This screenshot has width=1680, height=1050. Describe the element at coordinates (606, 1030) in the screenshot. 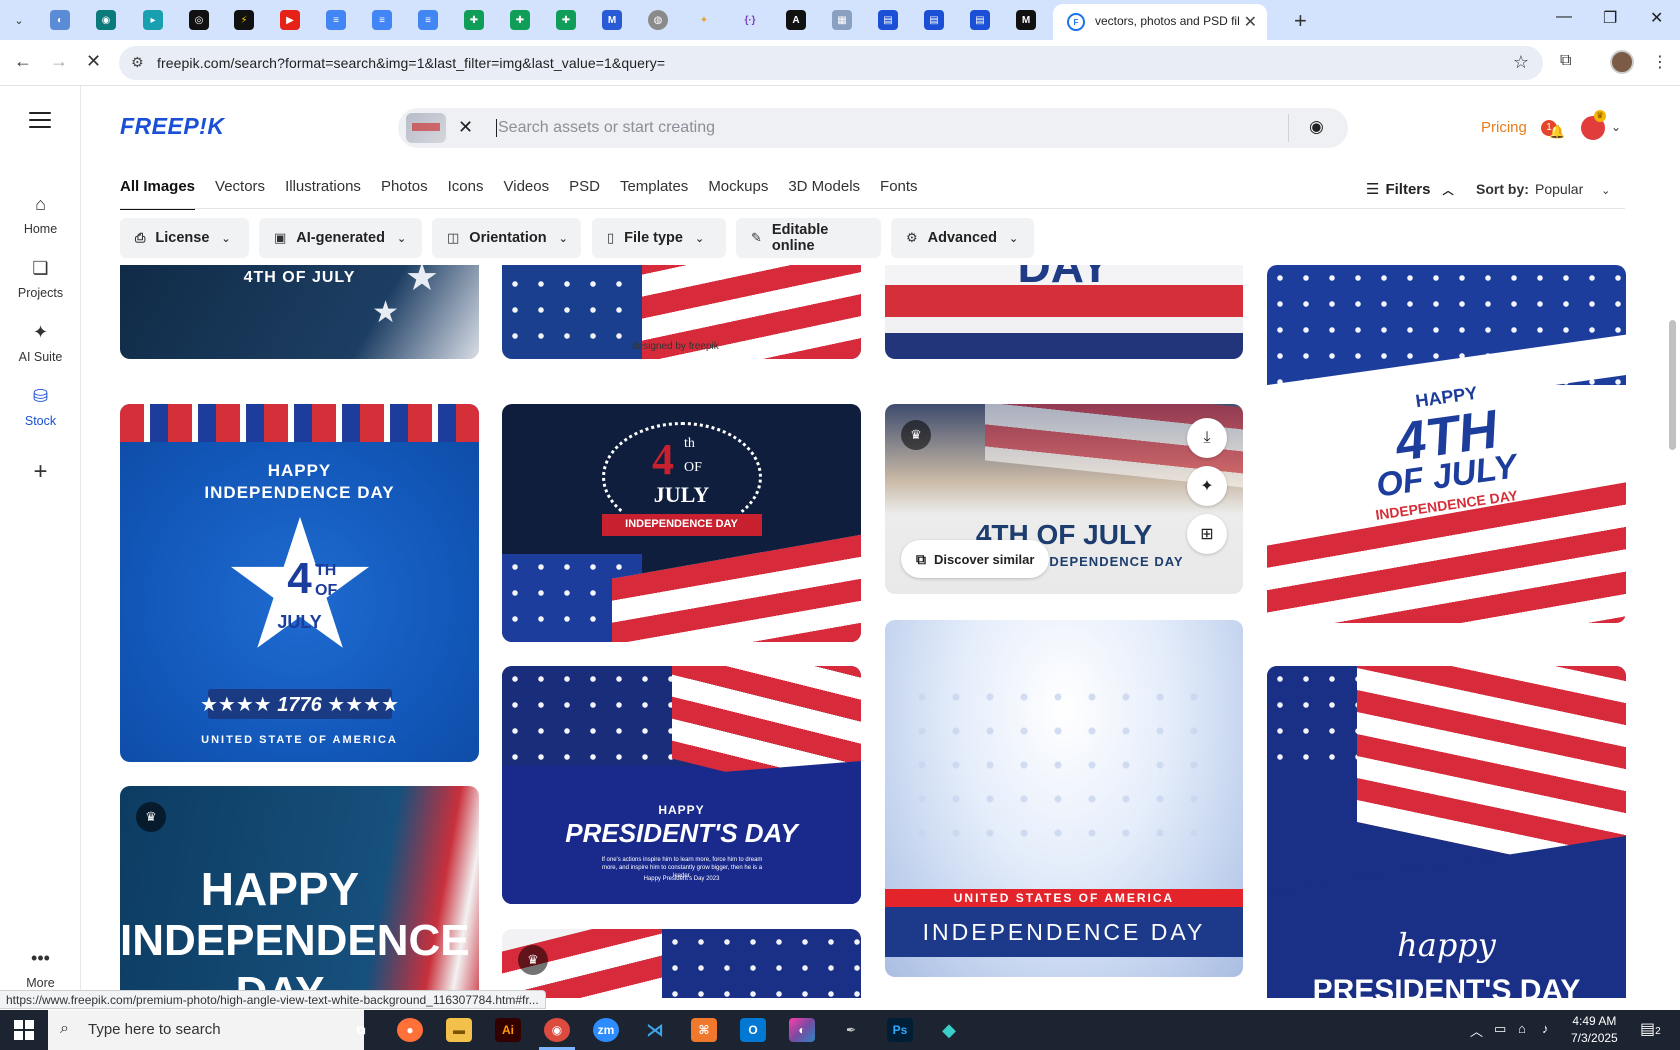

I see `zoom-icon: zm` at that location.